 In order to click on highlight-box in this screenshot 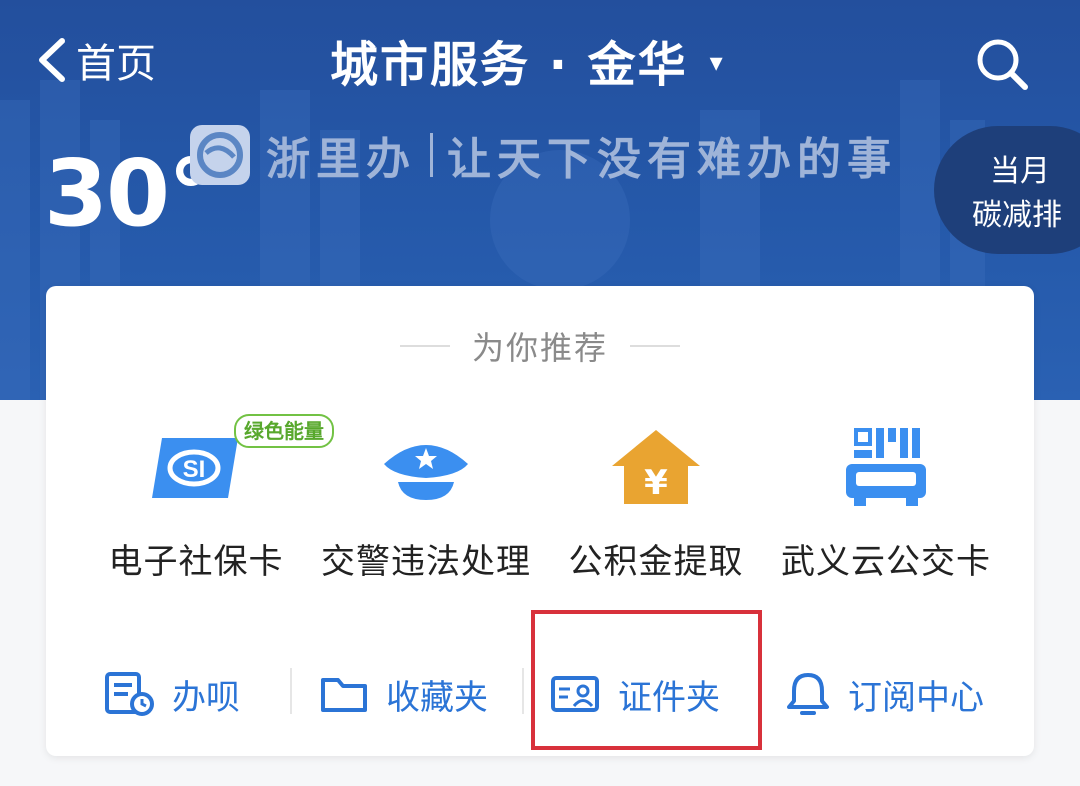, I will do `click(646, 680)`.